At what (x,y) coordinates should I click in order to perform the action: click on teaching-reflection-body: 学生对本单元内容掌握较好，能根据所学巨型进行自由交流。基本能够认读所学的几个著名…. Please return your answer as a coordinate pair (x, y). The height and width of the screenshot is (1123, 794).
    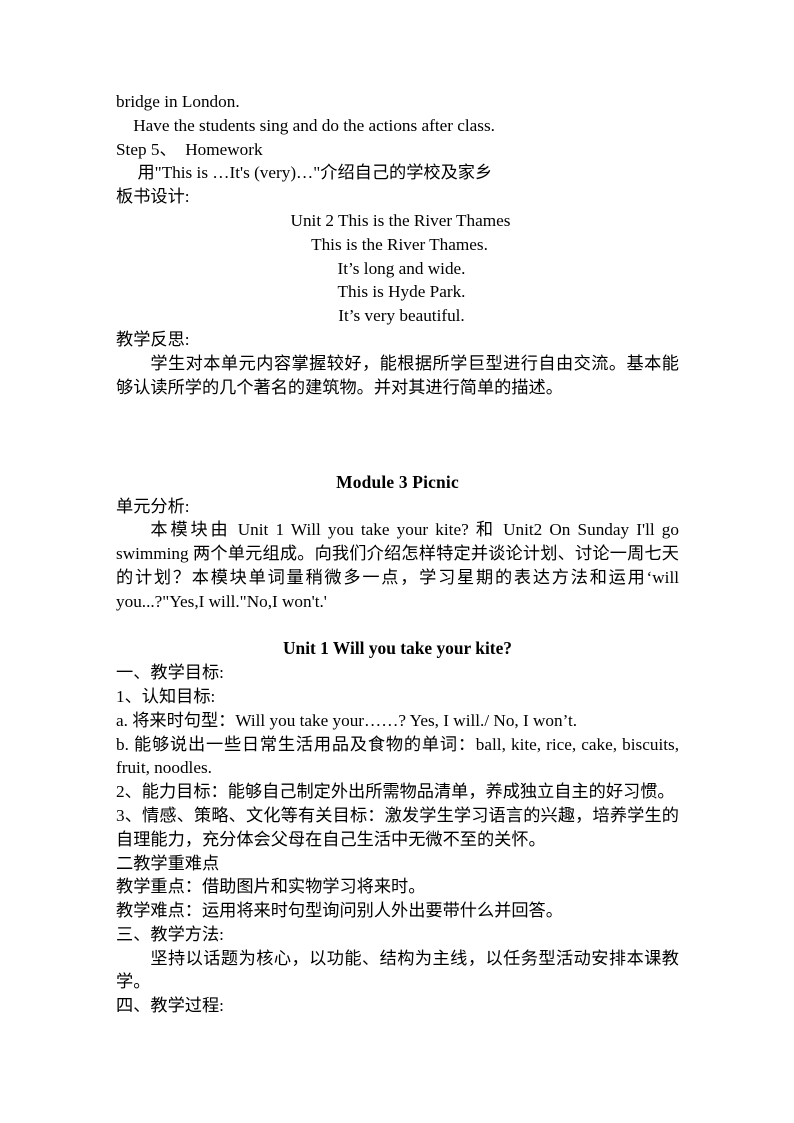
    Looking at the image, I should click on (397, 375).